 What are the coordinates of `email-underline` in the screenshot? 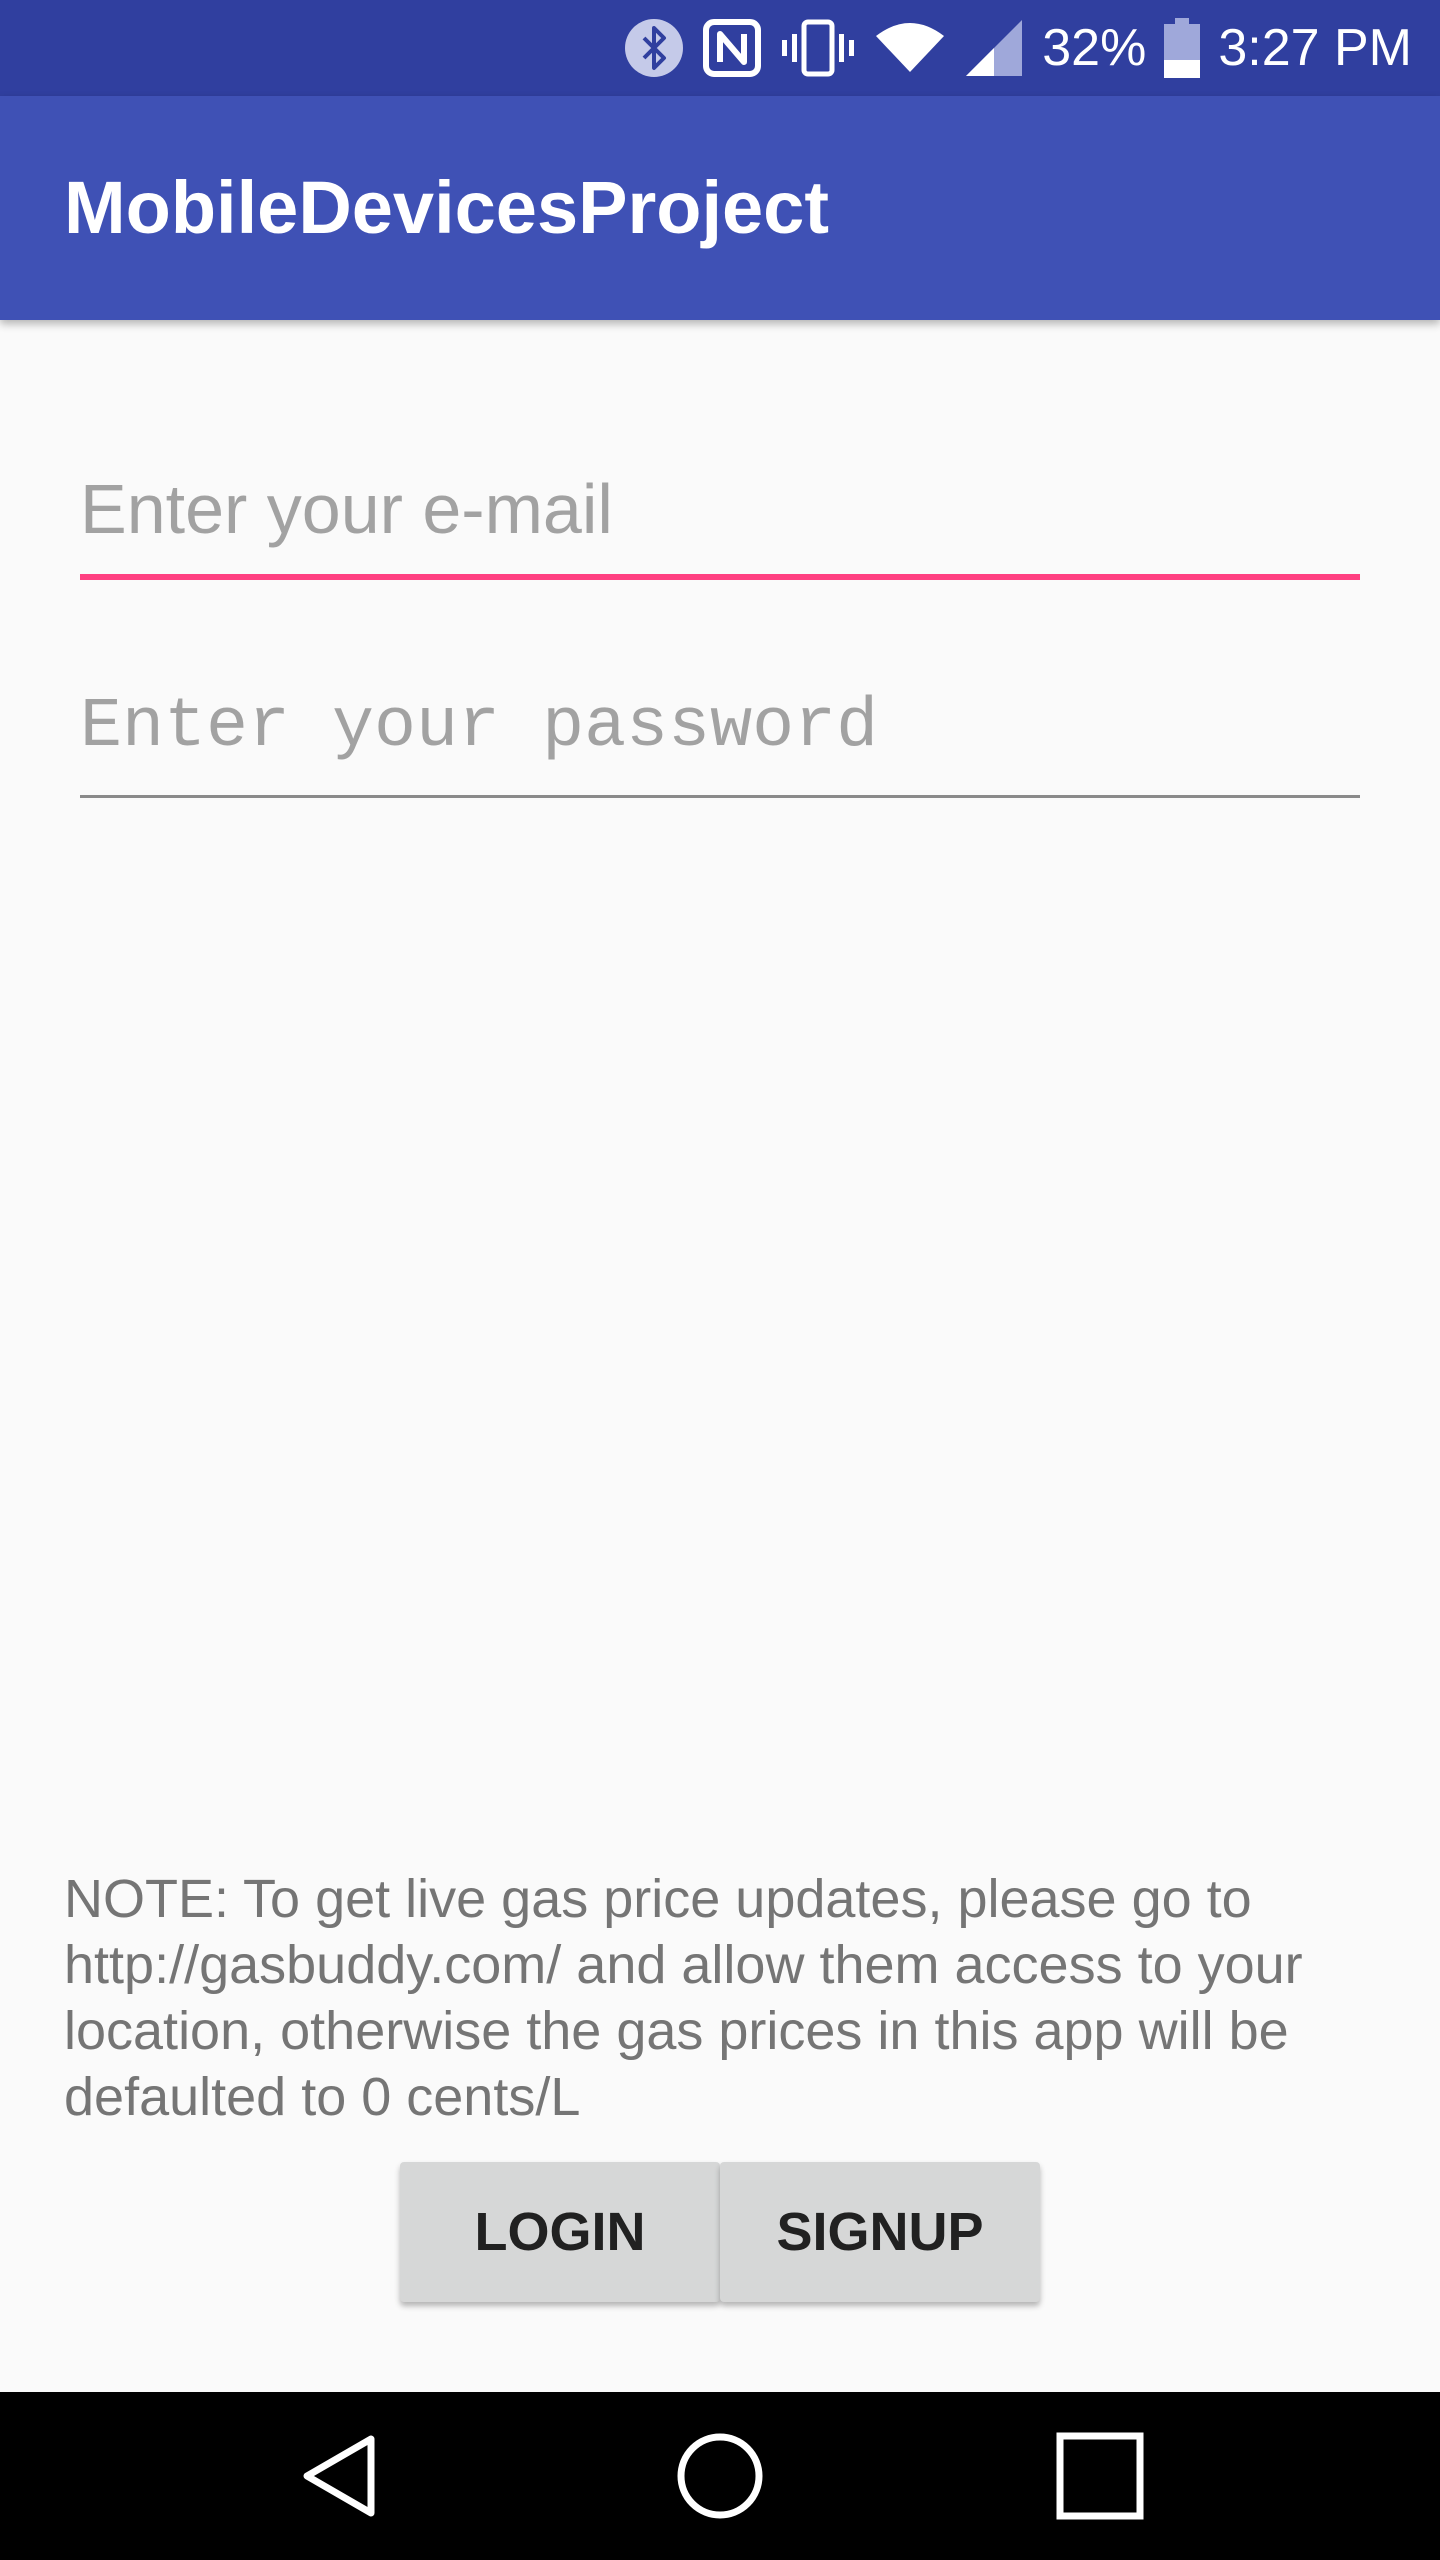 It's located at (720, 577).